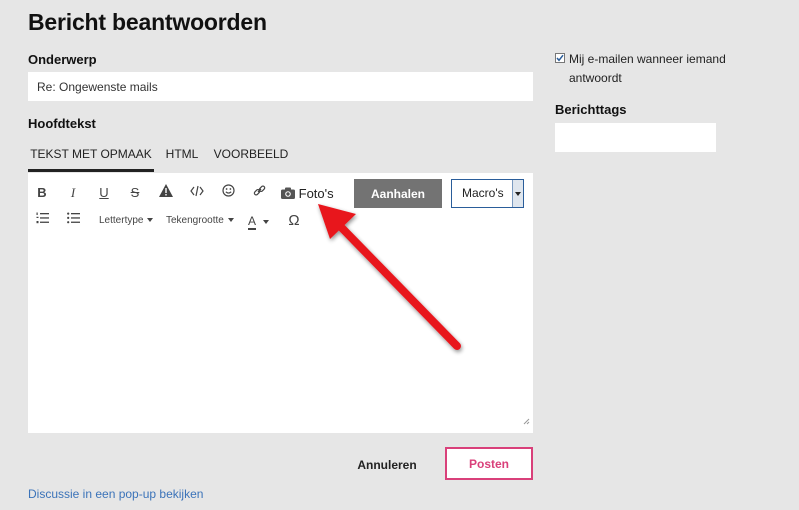  Describe the element at coordinates (288, 195) in the screenshot. I see `camera-icon` at that location.